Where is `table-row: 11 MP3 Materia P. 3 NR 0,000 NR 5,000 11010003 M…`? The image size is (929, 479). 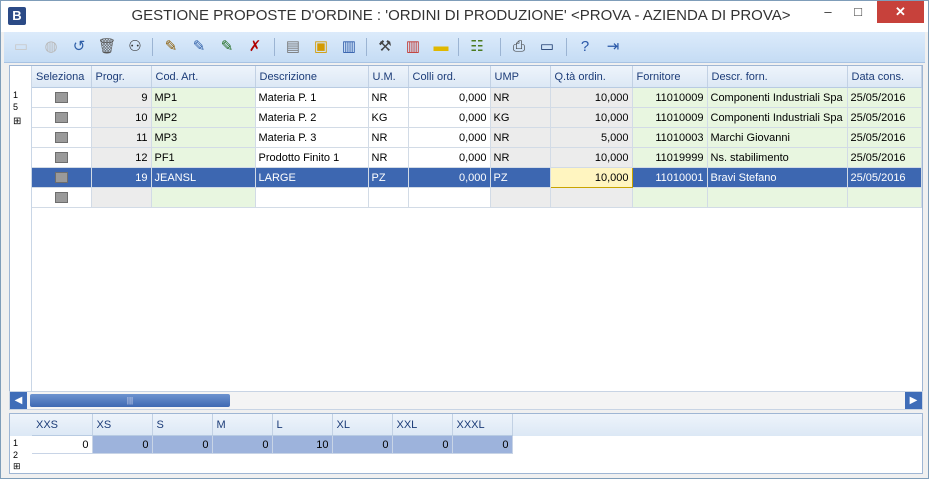 table-row: 11 MP3 Materia P. 3 NR 0,000 NR 5,000 11010003 M… is located at coordinates (477, 137).